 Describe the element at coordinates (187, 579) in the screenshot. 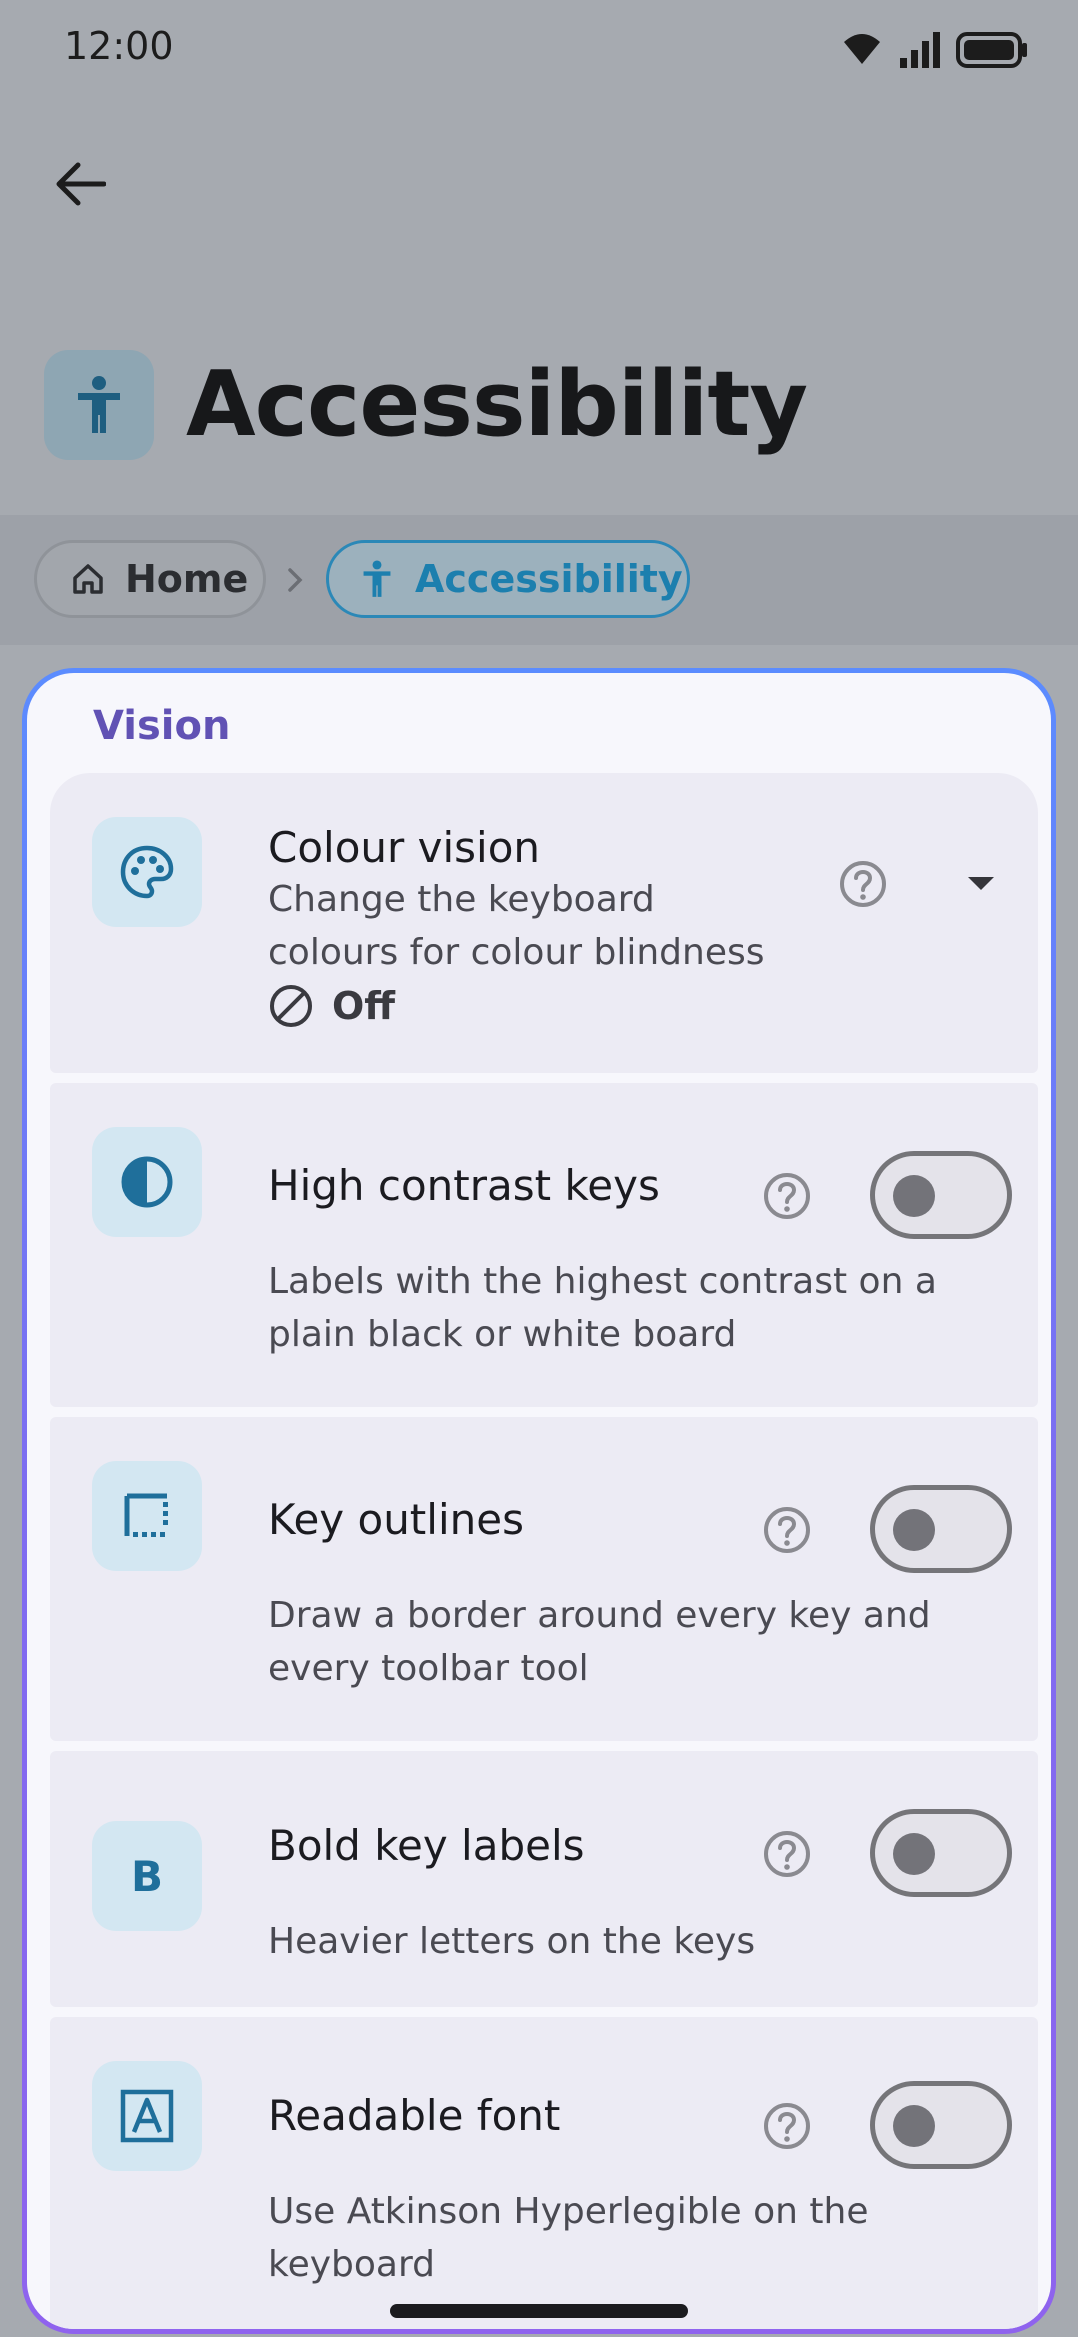

I see `breadcrumb-home-label: Home` at that location.